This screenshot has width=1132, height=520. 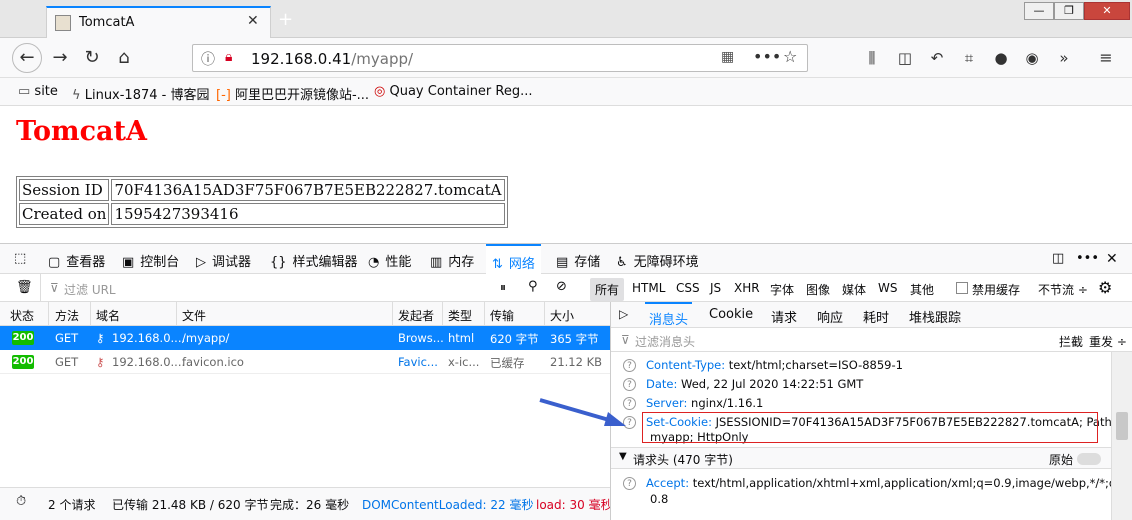 I want to click on minimize-button: —, so click(x=1039, y=11).